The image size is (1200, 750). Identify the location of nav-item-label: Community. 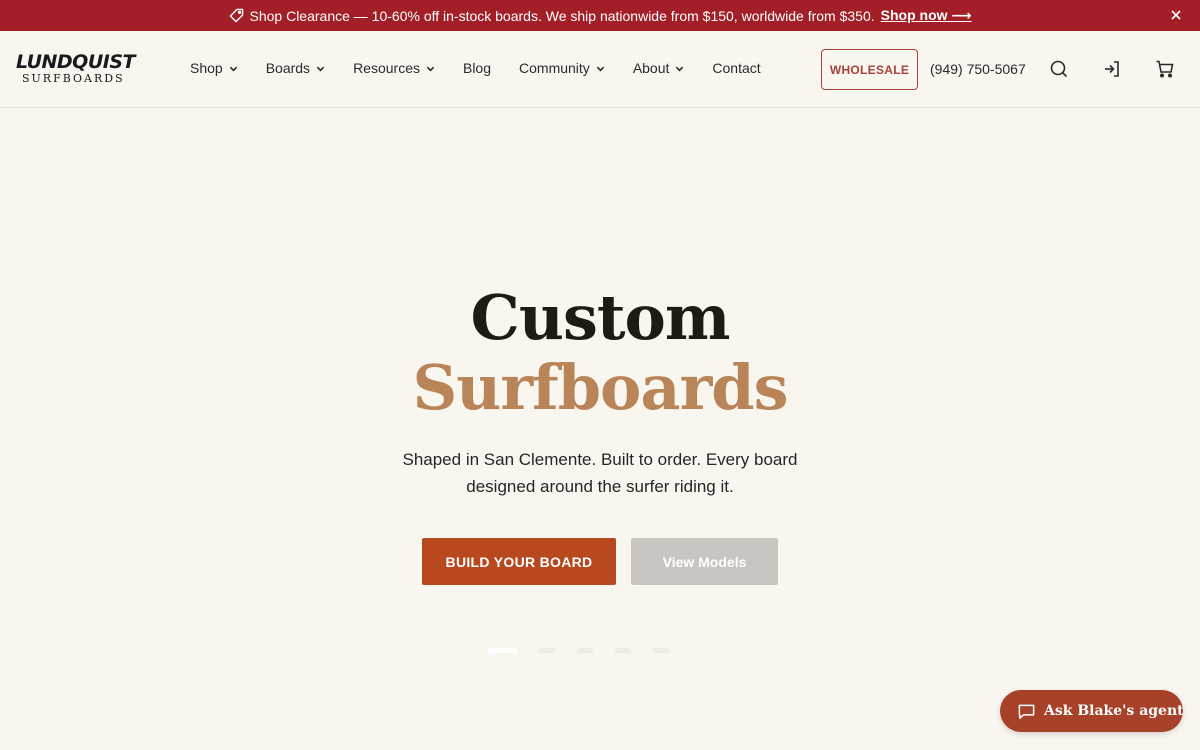
(554, 68).